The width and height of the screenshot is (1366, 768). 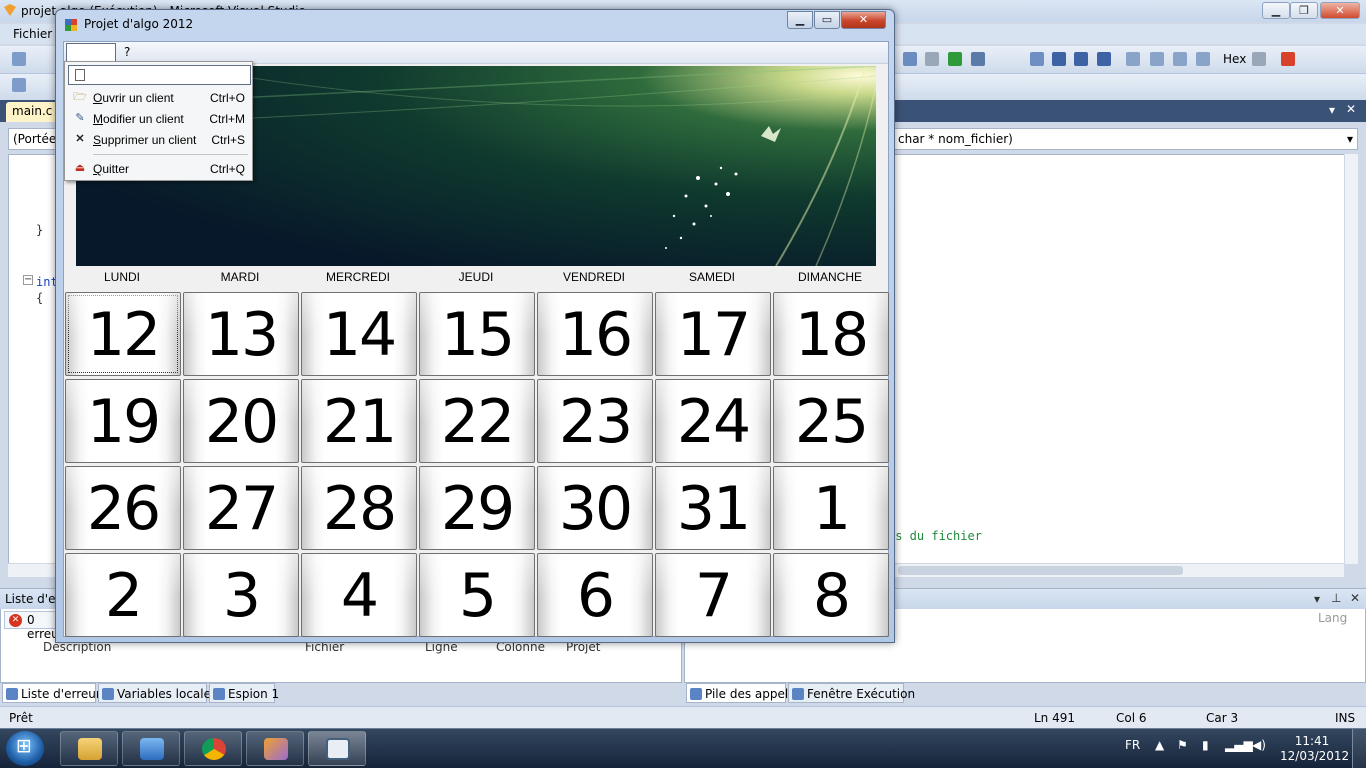 I want to click on collapse-icon: −, so click(x=28, y=280).